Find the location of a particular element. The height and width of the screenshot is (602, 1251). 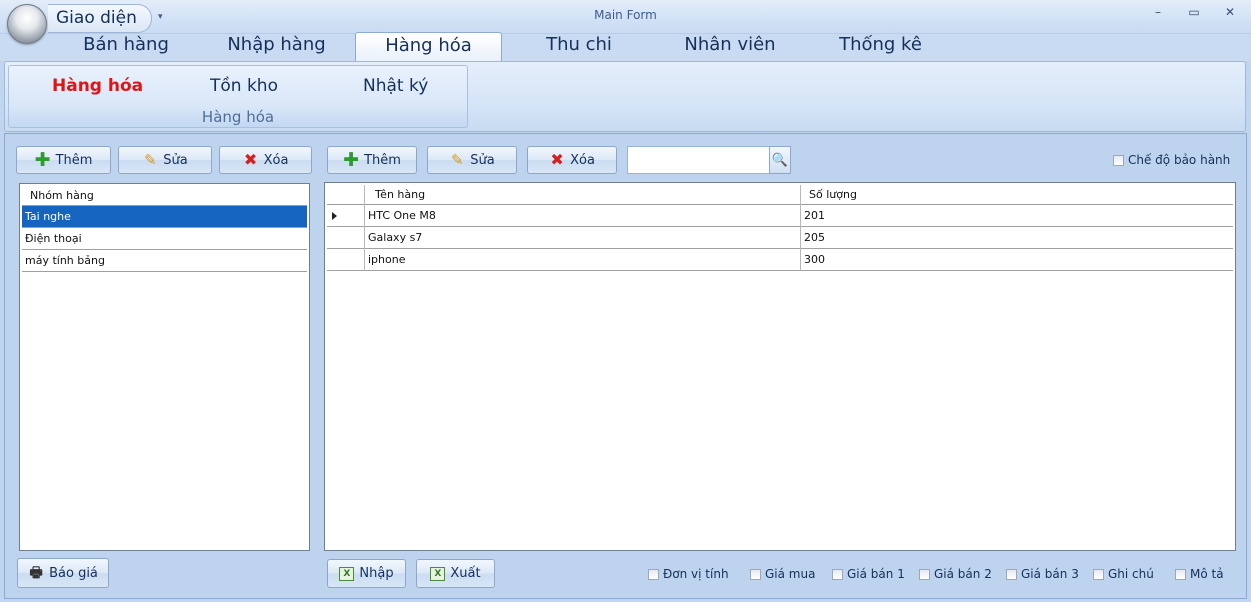

export-button: X Xuất is located at coordinates (455, 573).